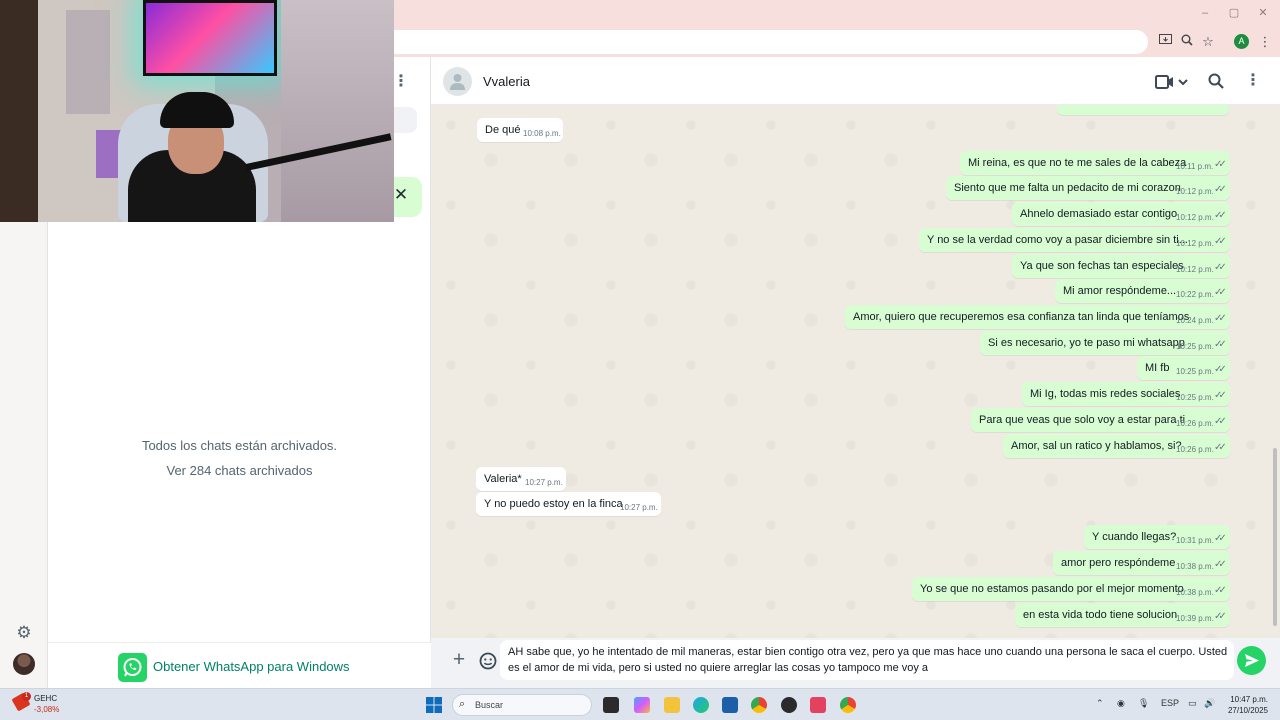 Image resolution: width=1280 pixels, height=720 pixels. Describe the element at coordinates (848, 705) in the screenshot. I see `chrome-profile-icon` at that location.